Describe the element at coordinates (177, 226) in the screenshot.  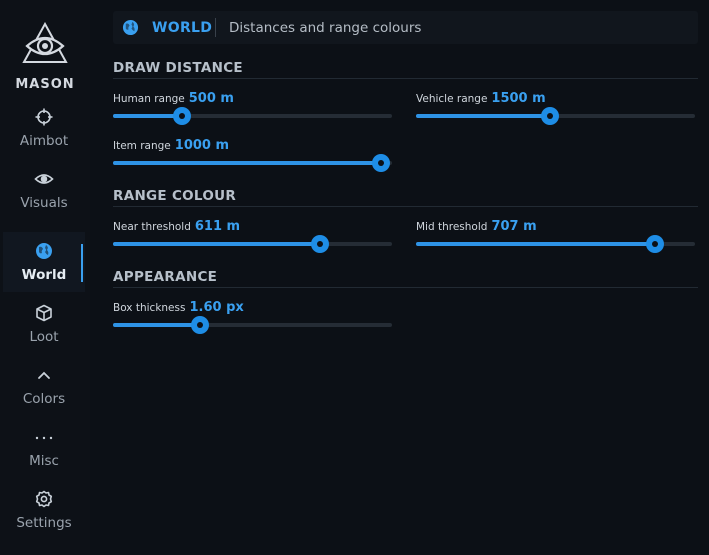
I see `slider-label: Near threshold 611 m` at that location.